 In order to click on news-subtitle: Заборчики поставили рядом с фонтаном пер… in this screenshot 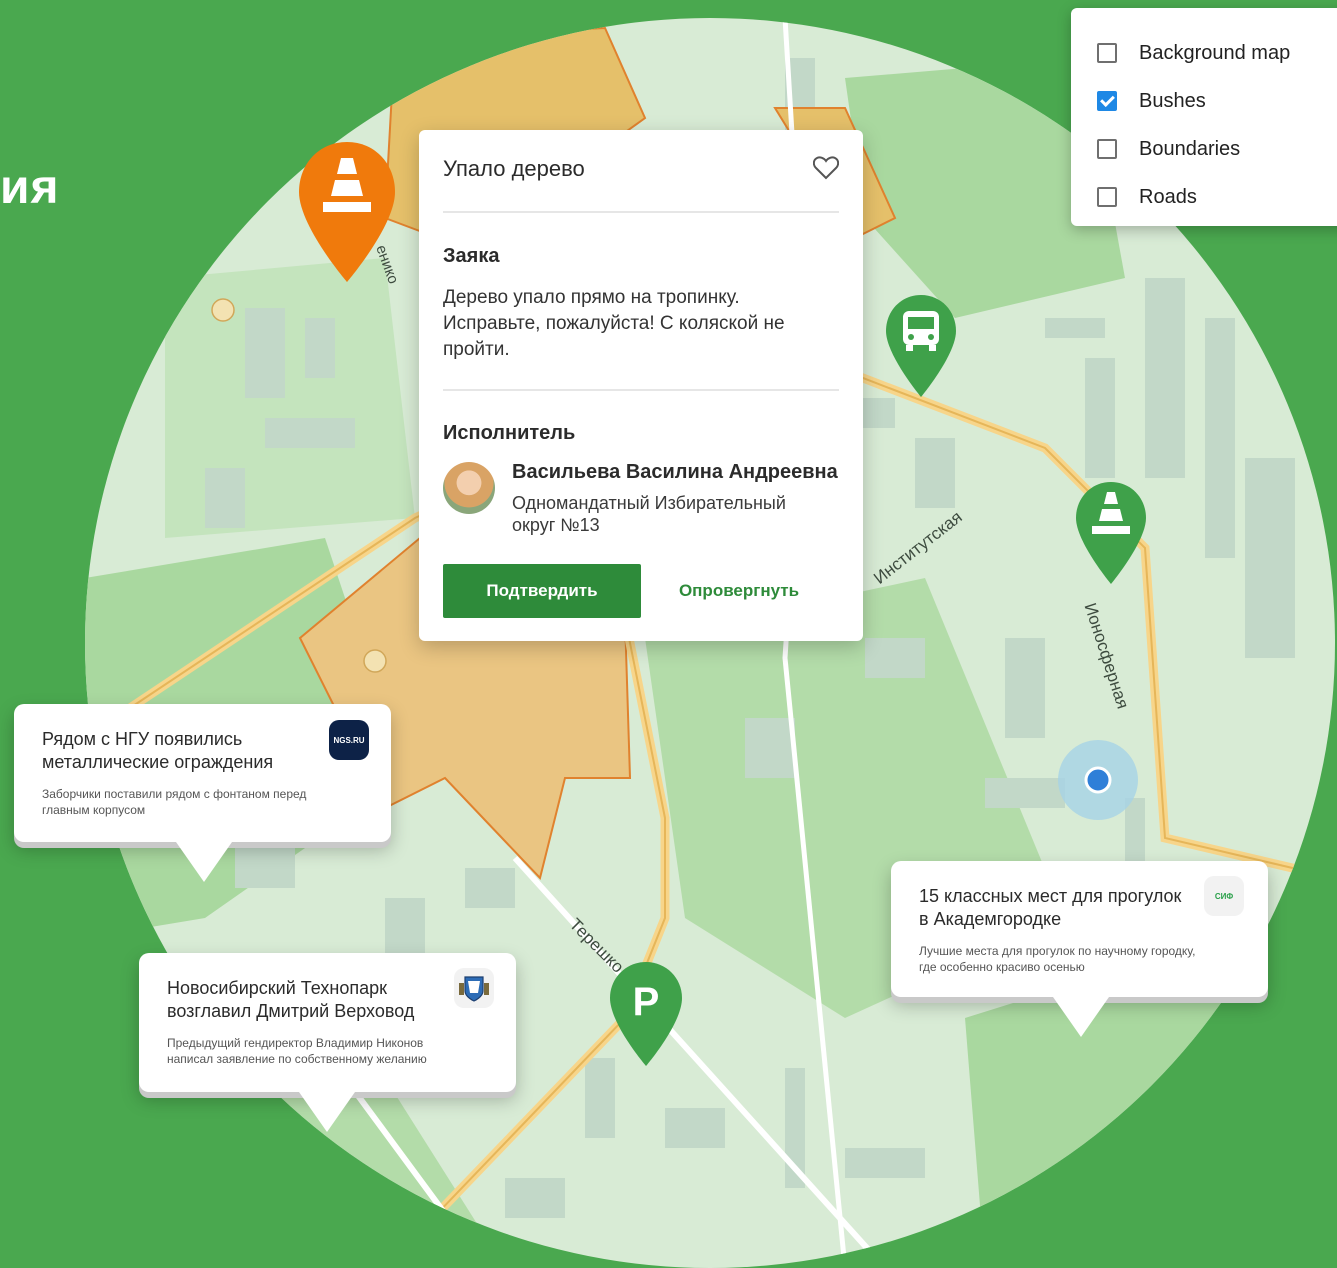, I will do `click(174, 802)`.